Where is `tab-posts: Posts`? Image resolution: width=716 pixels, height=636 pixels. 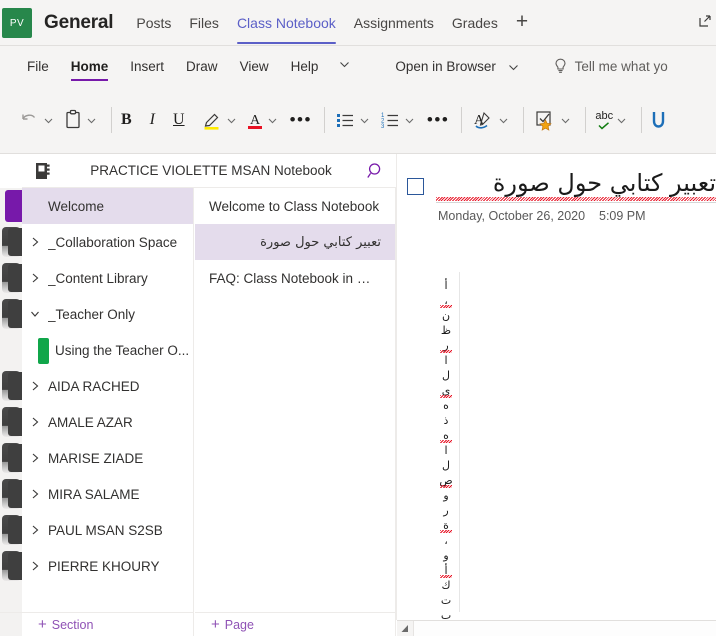 tab-posts: Posts is located at coordinates (153, 23).